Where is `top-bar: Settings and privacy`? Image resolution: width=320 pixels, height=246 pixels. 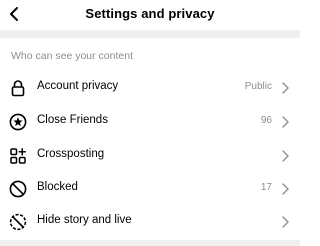
top-bar: Settings and privacy is located at coordinates (150, 15).